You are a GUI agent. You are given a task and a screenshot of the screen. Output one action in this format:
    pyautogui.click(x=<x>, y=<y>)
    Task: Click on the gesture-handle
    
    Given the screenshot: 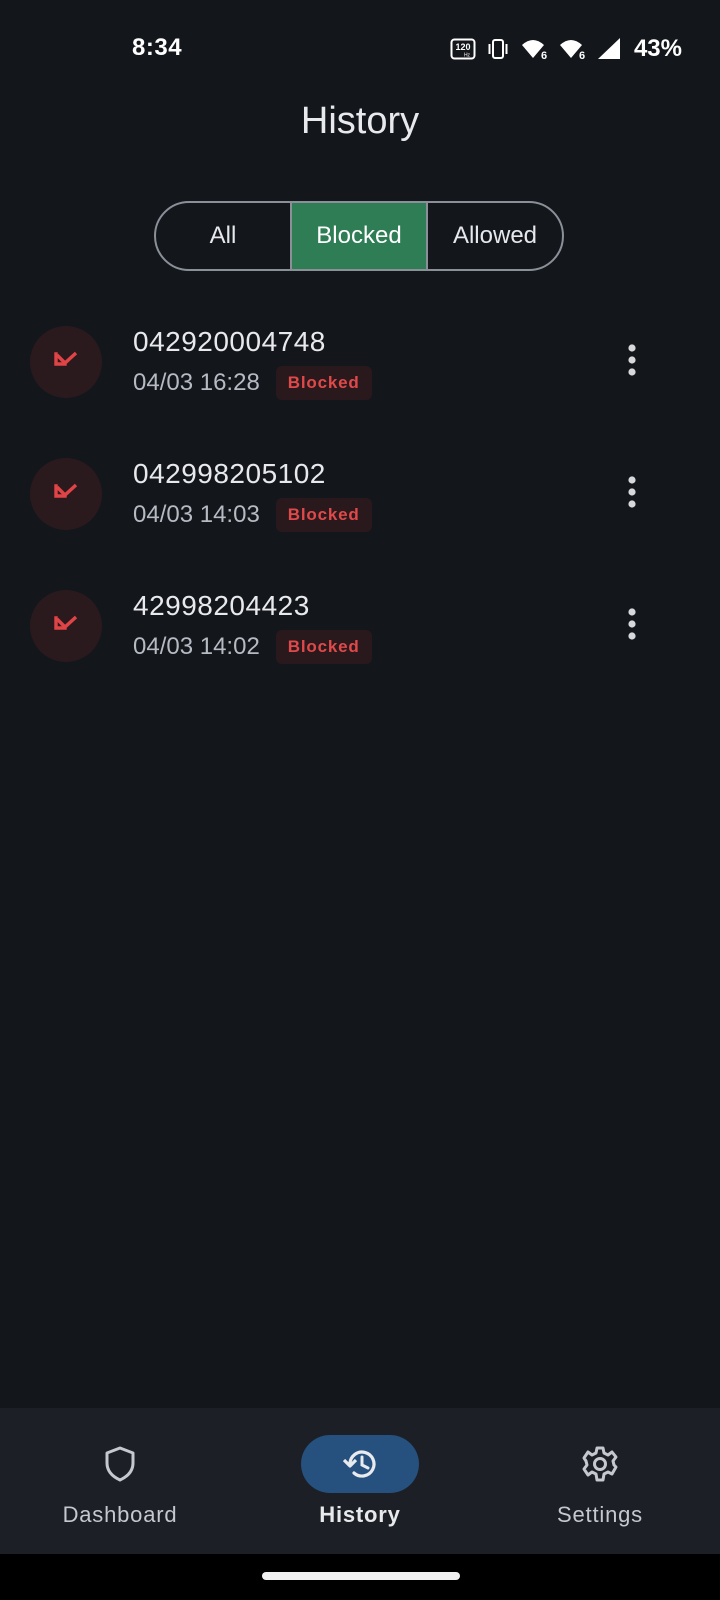 What is the action you would take?
    pyautogui.click(x=361, y=1576)
    